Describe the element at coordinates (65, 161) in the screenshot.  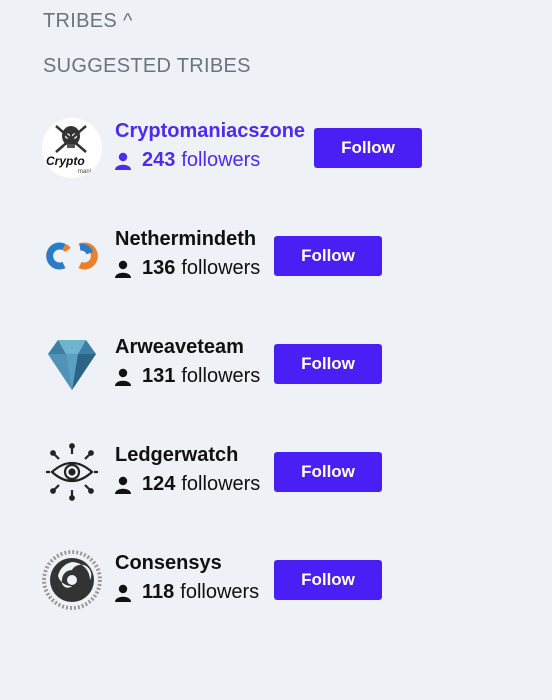
I see `svg-text: Crypto` at that location.